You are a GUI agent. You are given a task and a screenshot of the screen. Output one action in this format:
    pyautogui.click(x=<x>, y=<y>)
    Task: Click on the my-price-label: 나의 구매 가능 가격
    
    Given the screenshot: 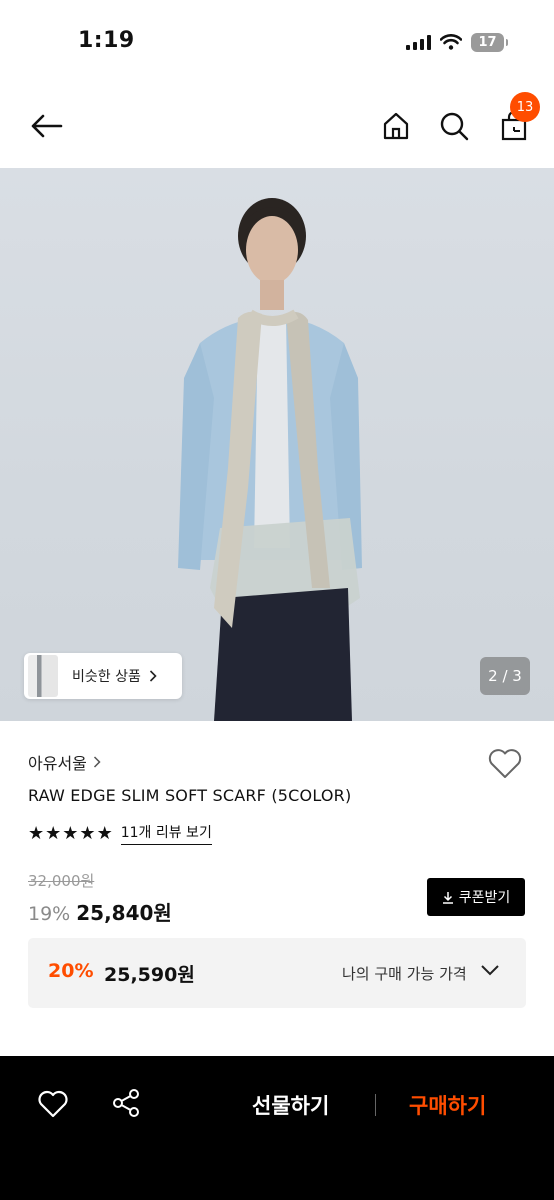 What is the action you would take?
    pyautogui.click(x=404, y=974)
    